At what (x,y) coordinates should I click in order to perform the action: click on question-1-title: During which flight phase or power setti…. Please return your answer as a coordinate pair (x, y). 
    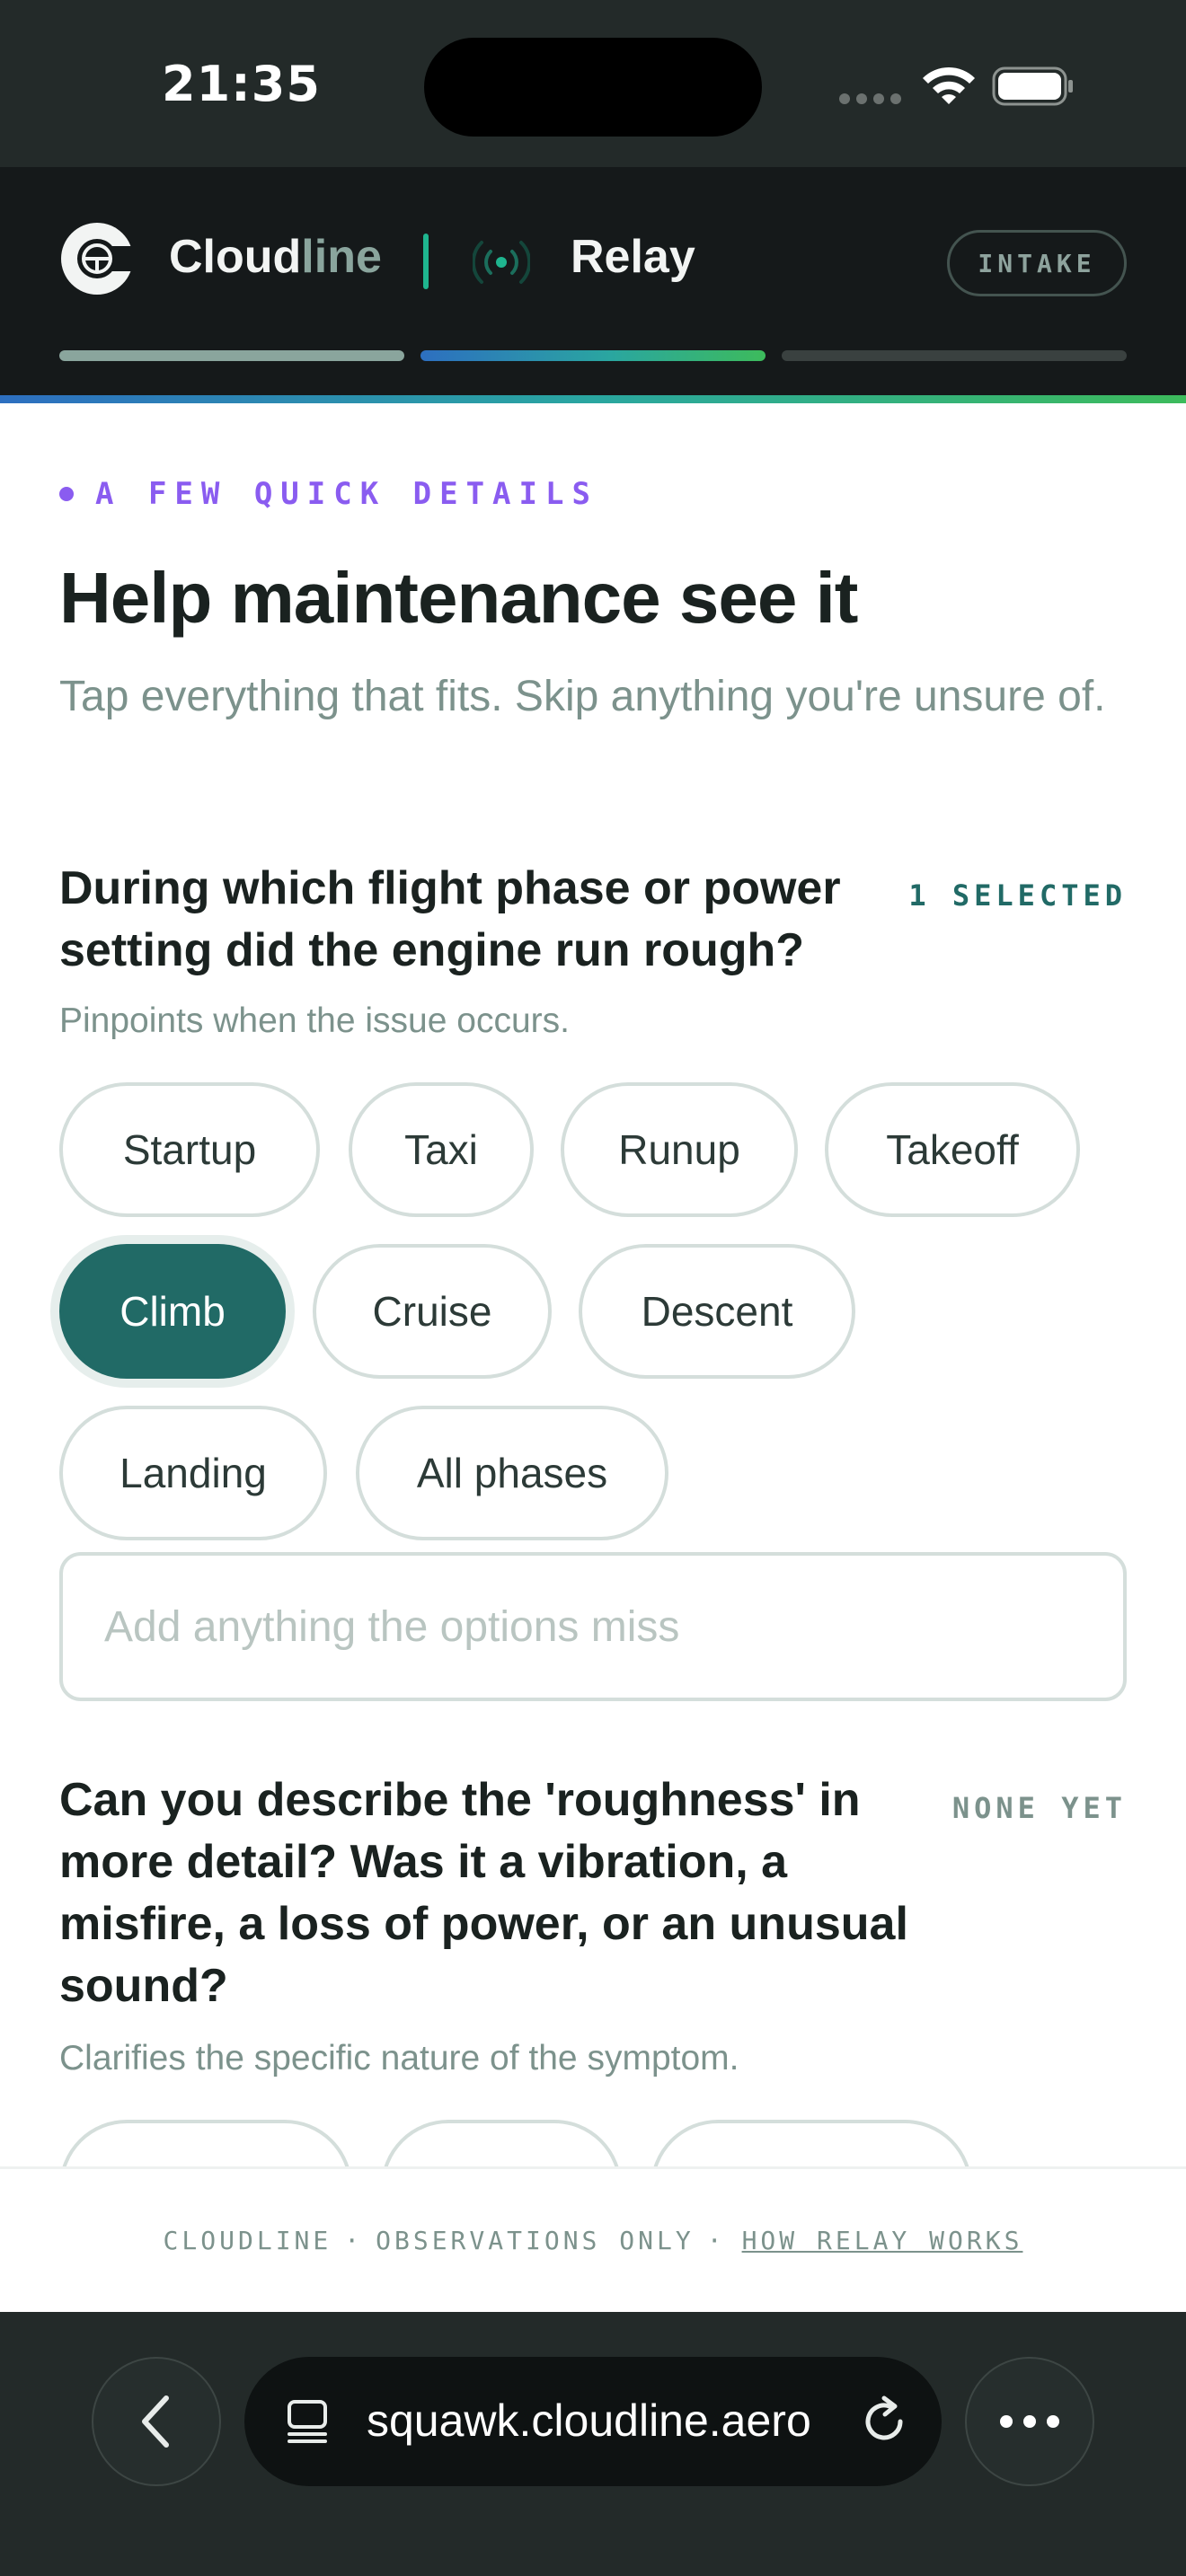
    Looking at the image, I should click on (450, 919).